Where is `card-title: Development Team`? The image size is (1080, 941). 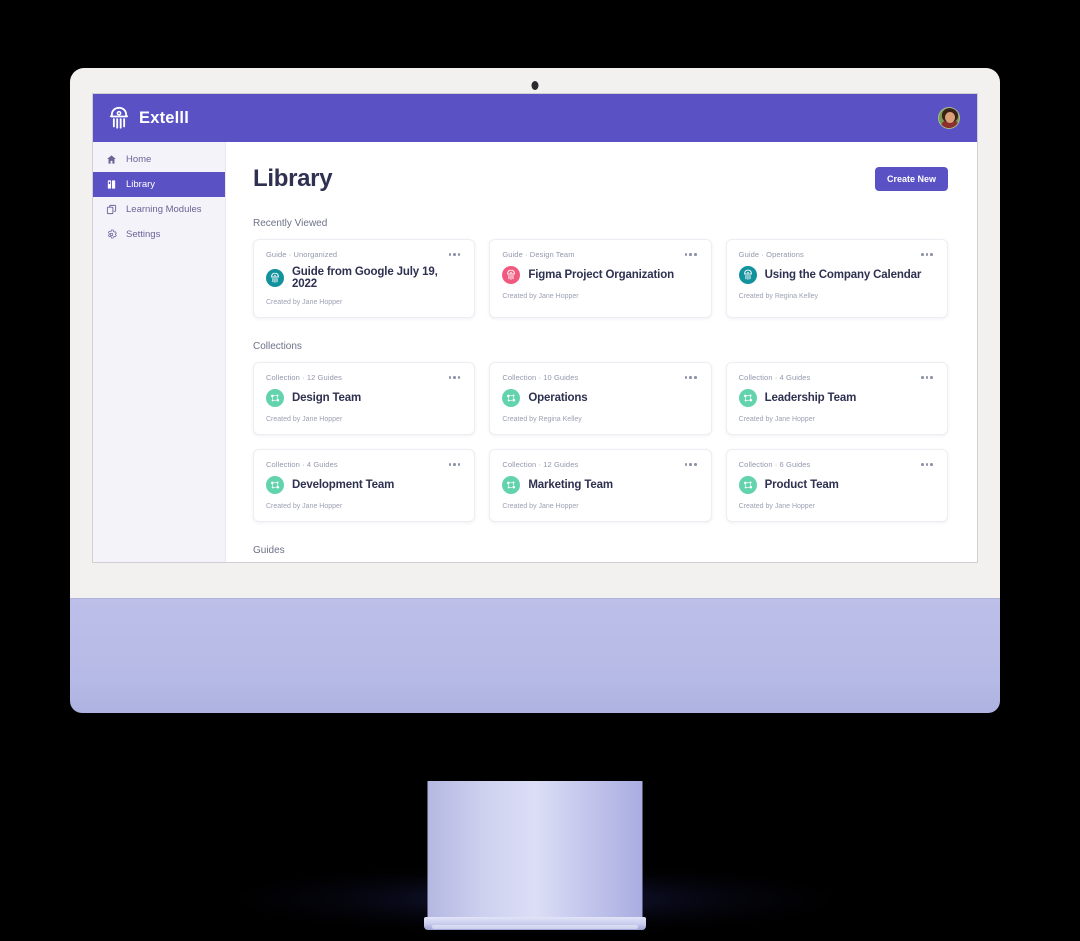 card-title: Development Team is located at coordinates (343, 485).